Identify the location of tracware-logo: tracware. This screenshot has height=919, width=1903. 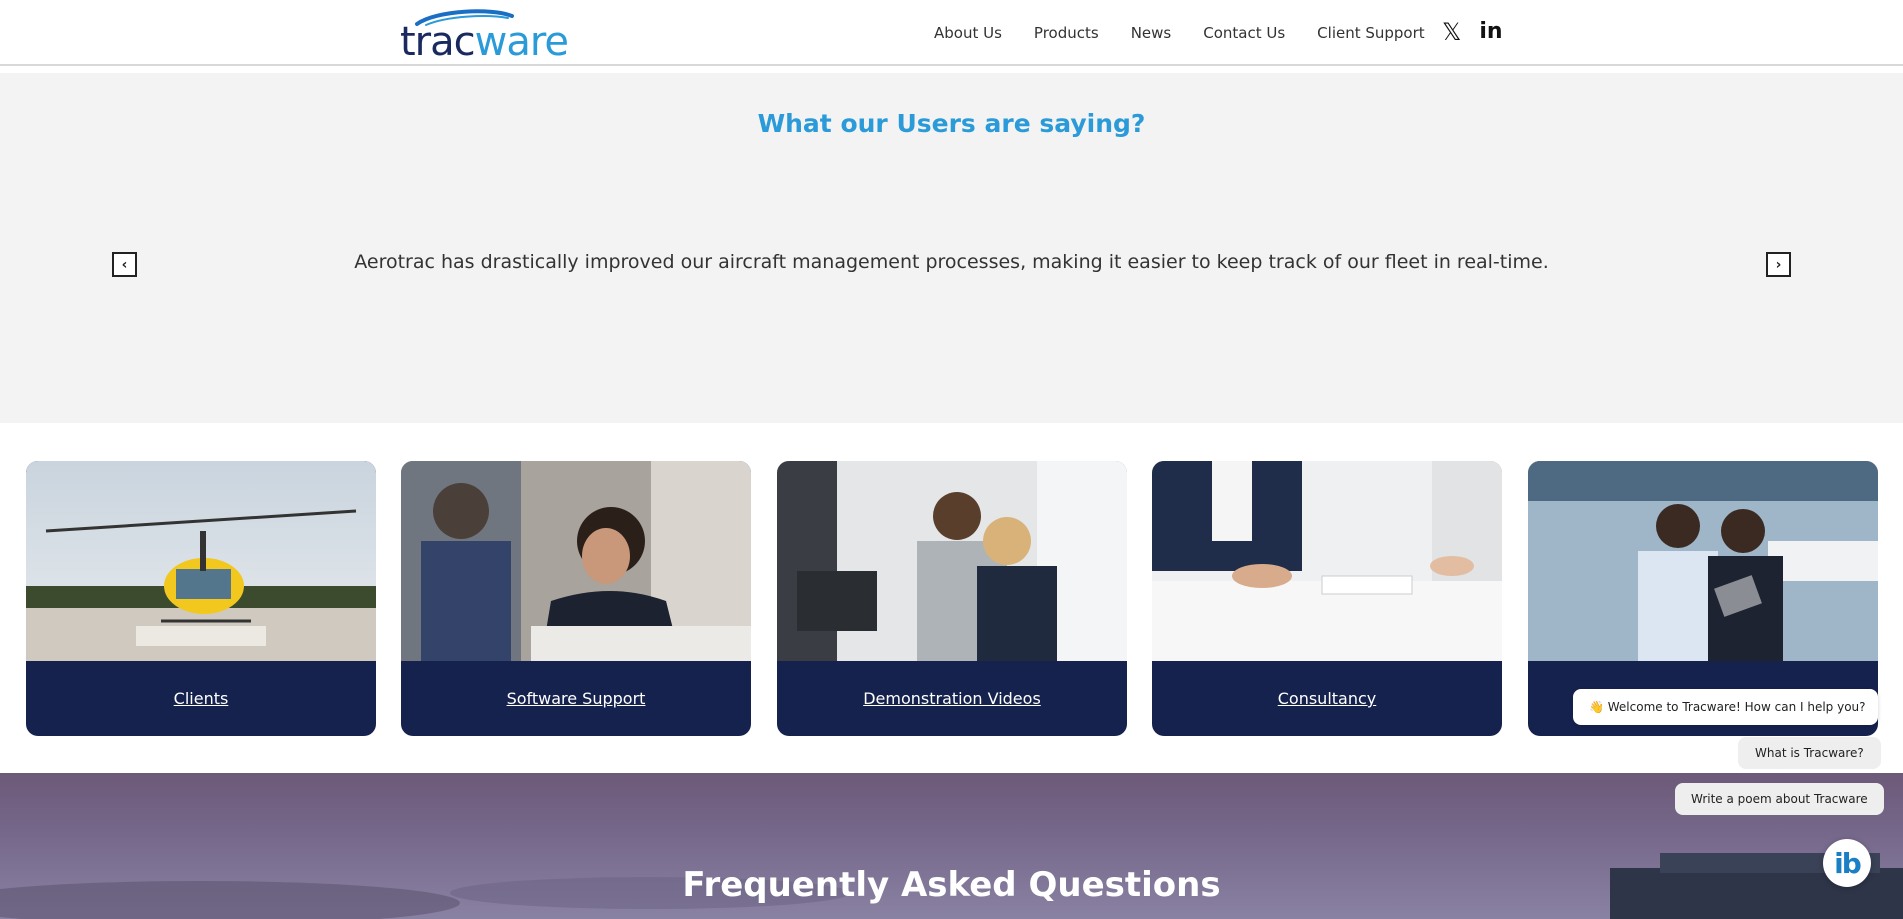
(484, 36).